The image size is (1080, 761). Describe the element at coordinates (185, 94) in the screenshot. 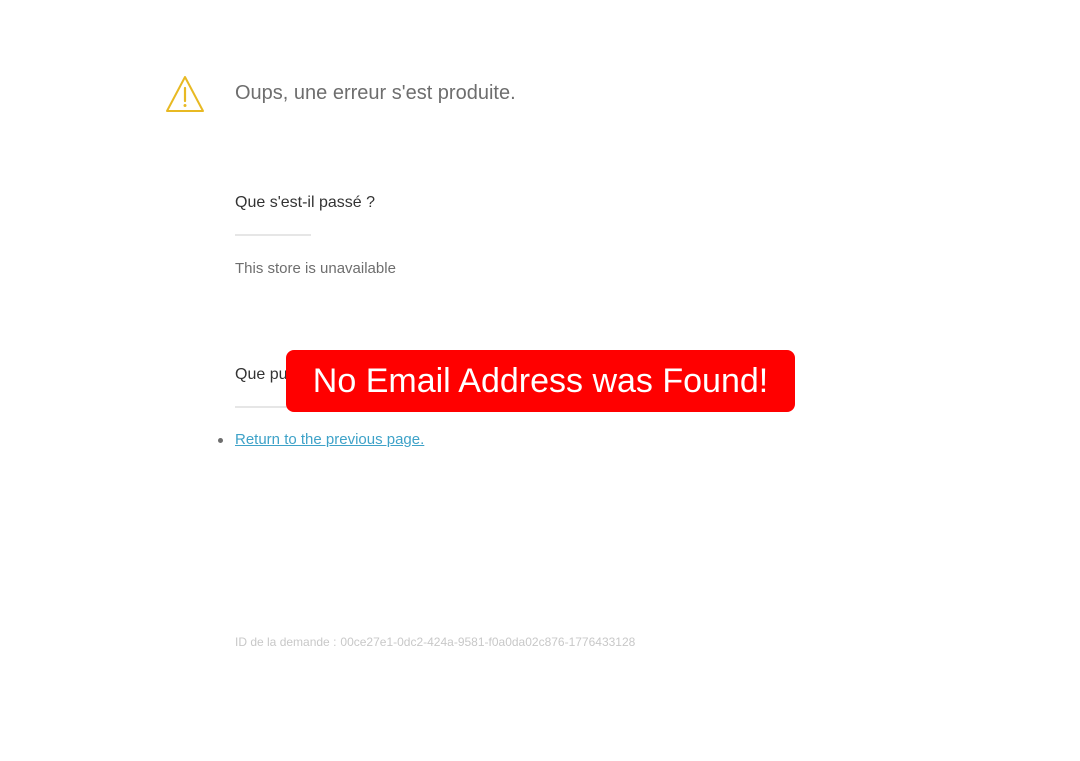

I see `warning-icon` at that location.